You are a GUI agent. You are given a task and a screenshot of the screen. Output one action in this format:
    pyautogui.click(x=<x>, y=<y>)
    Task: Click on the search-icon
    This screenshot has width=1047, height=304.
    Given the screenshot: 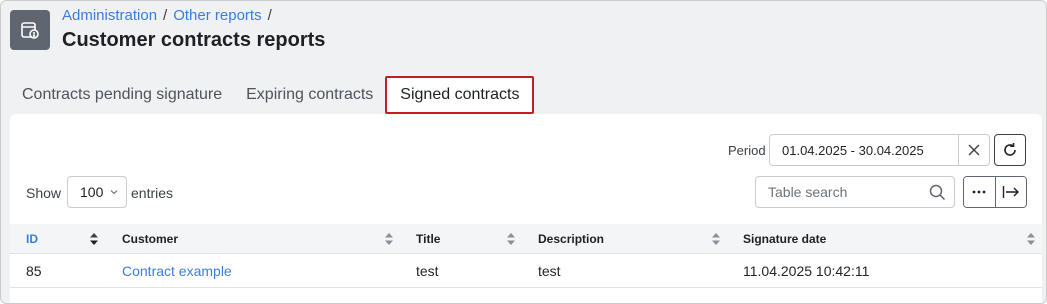 What is the action you would take?
    pyautogui.click(x=937, y=192)
    